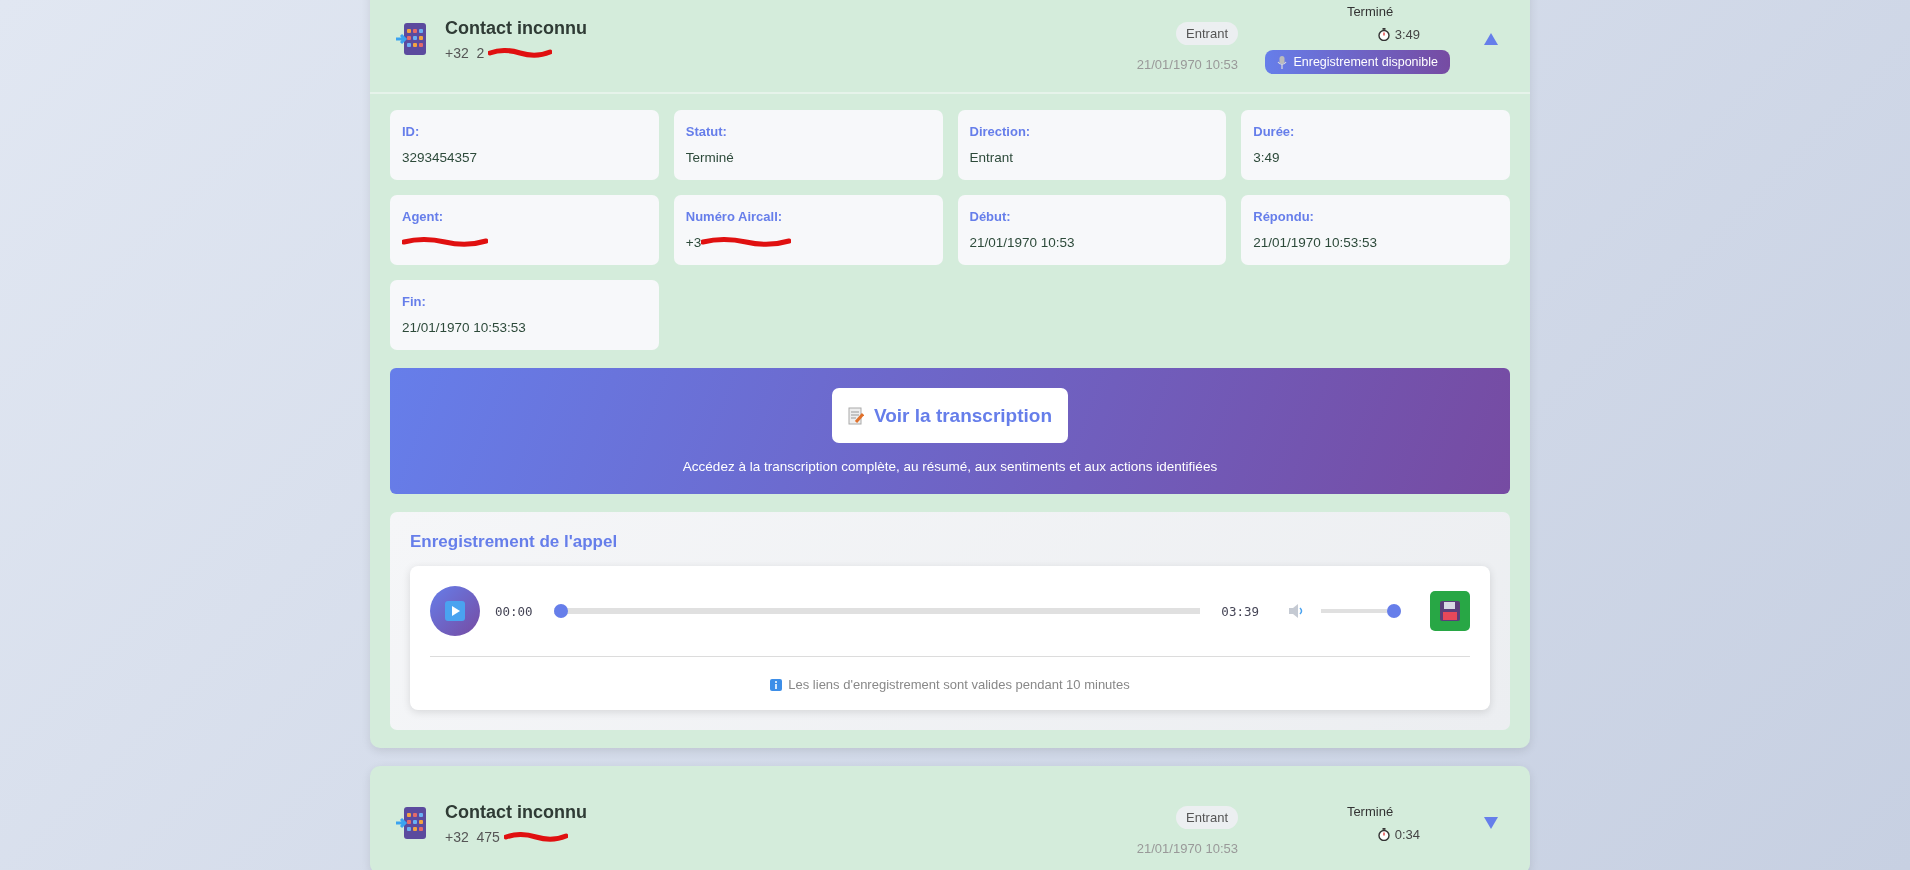 This screenshot has width=1910, height=870. I want to click on detail-label: Statut:, so click(706, 131).